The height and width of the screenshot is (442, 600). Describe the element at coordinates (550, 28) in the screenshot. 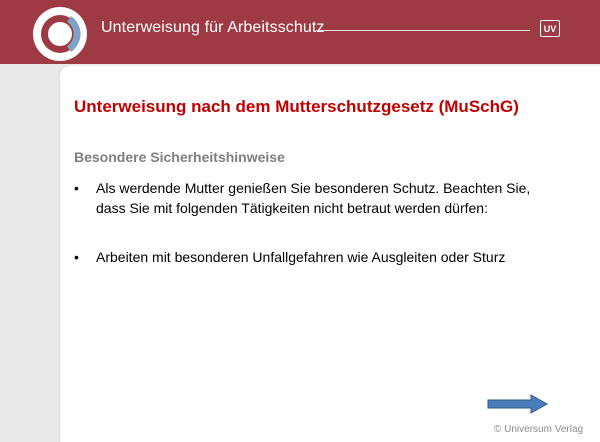

I see `uv-badge-icon: UV` at that location.